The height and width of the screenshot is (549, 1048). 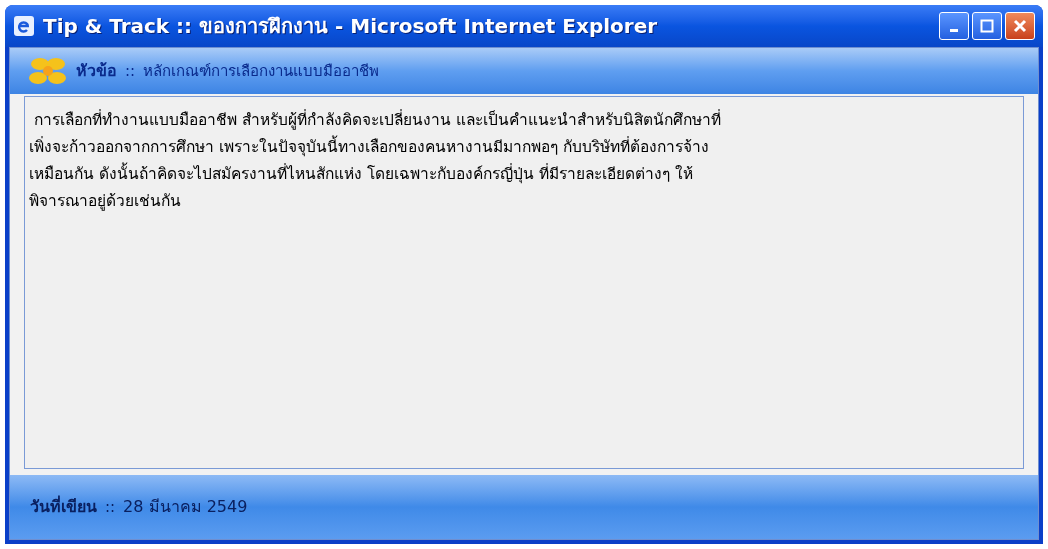 I want to click on maximize-icon, so click(x=987, y=26).